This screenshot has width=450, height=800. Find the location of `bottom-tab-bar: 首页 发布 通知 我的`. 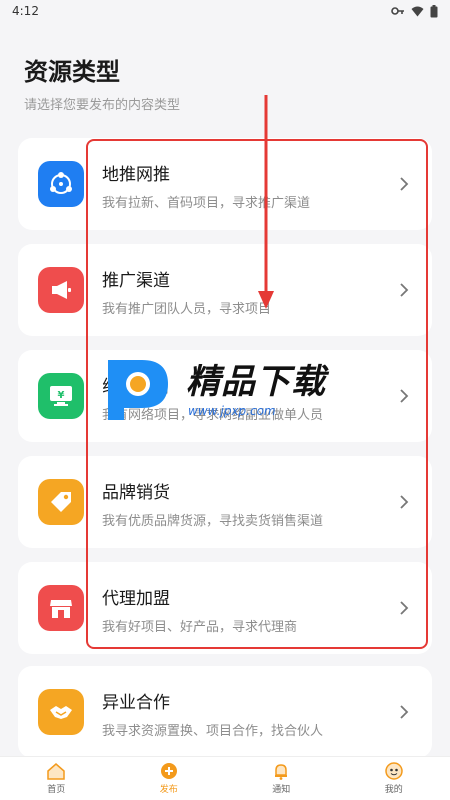

bottom-tab-bar: 首页 发布 通知 我的 is located at coordinates (225, 778).